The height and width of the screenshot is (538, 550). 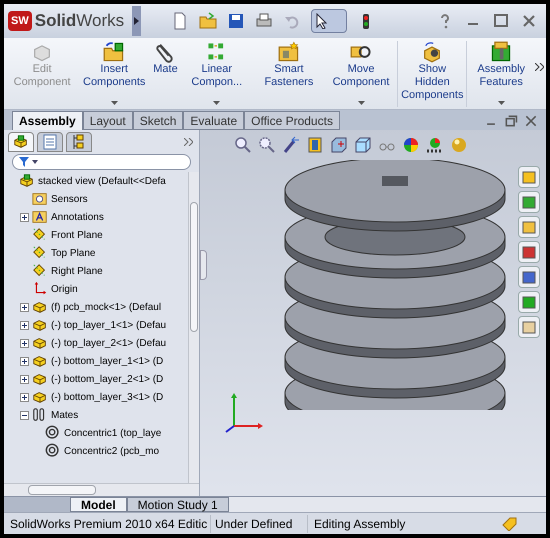 What do you see at coordinates (322, 21) in the screenshot?
I see `cursor-icon` at bounding box center [322, 21].